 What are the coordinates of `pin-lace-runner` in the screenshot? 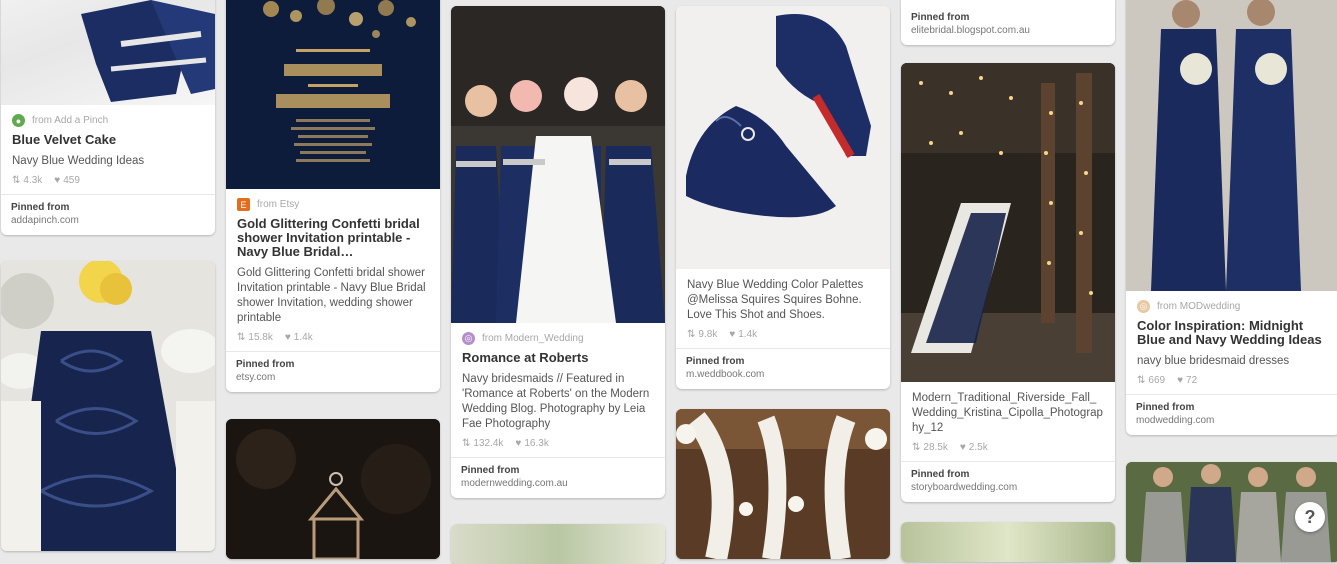 It's located at (108, 406).